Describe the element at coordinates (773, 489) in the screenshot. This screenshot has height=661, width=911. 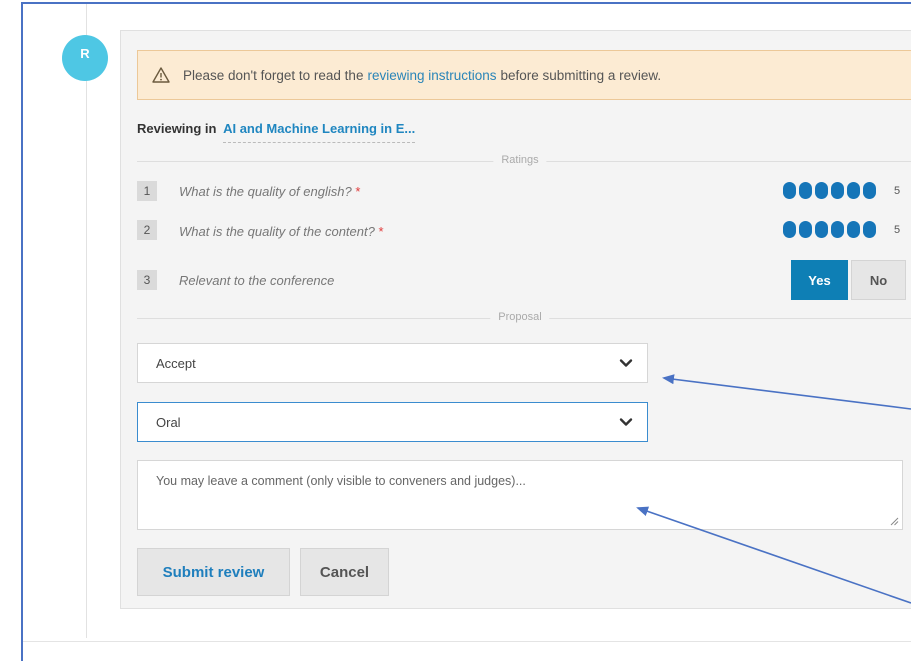
I see `annotation-arrows` at that location.